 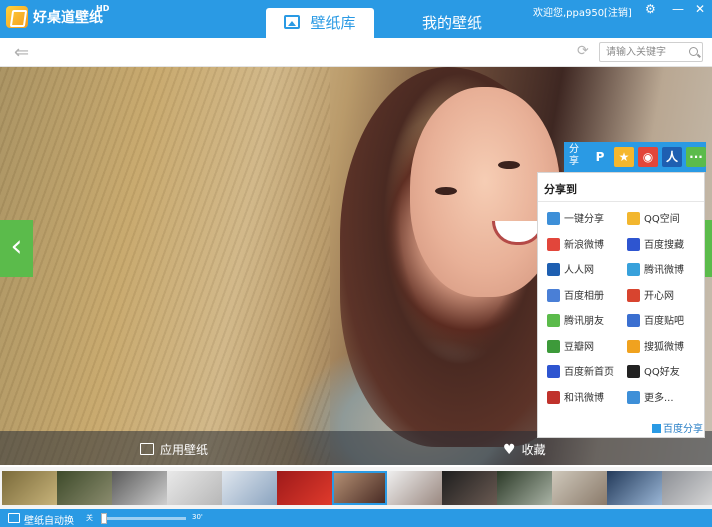 I want to click on share-item-label: 豆瓣网, so click(x=579, y=347).